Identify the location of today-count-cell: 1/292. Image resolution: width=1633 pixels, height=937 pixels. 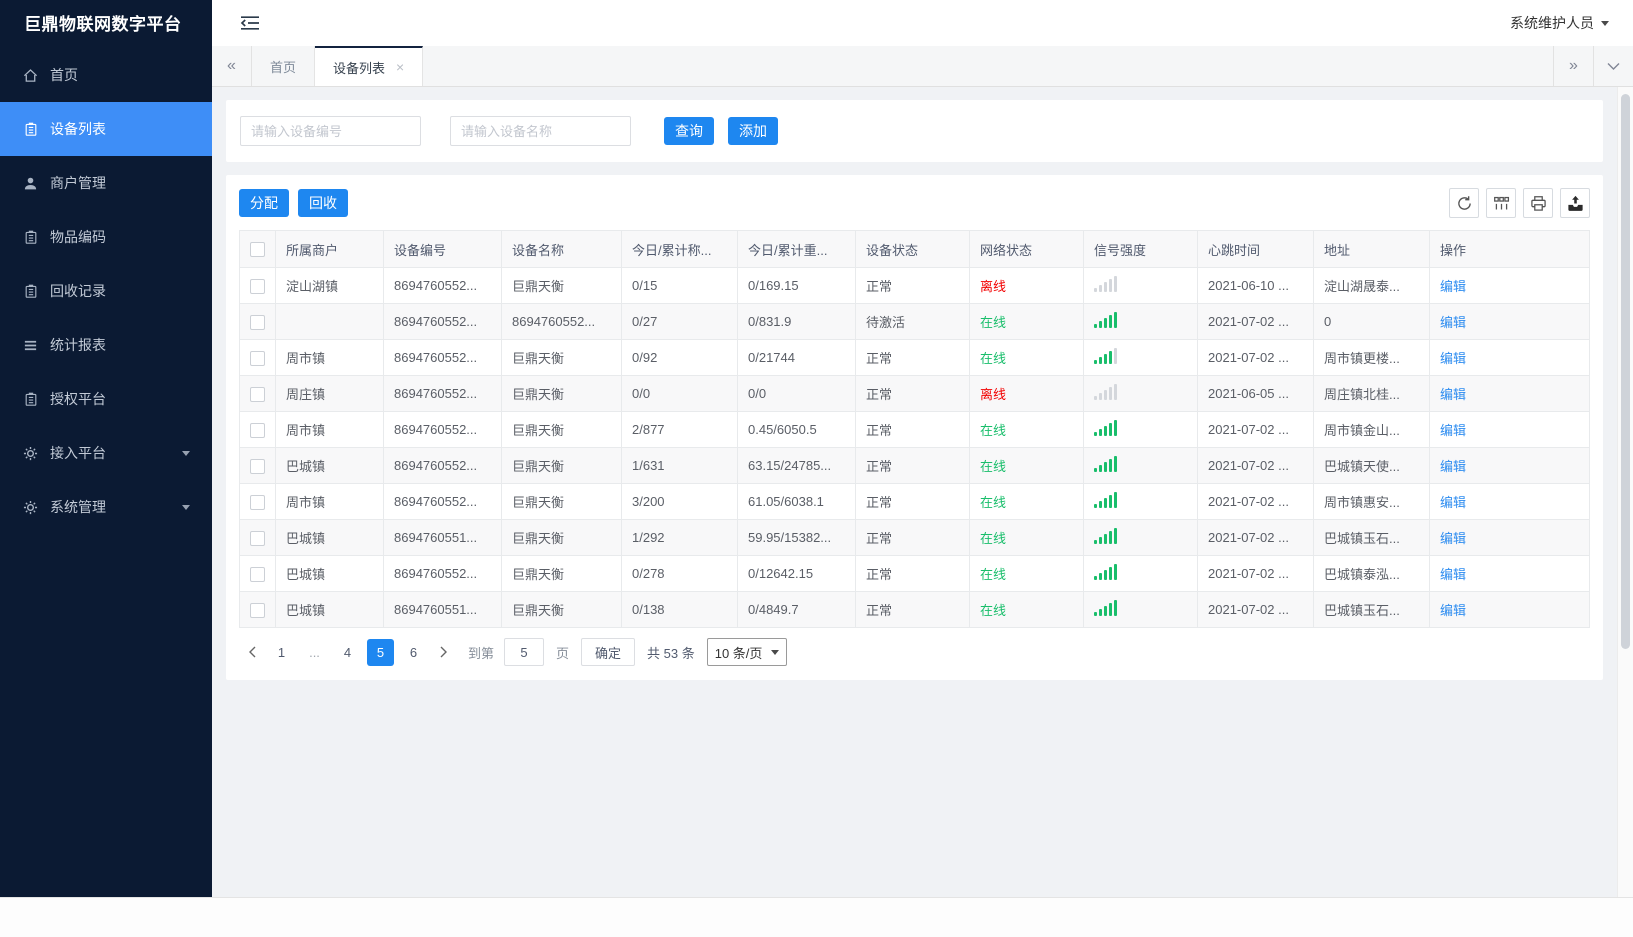
(679, 537).